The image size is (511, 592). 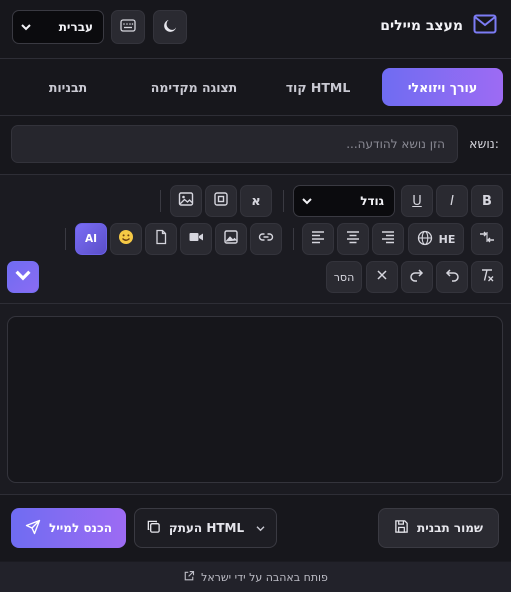 I want to click on insert-photo-button, so click(x=231, y=239).